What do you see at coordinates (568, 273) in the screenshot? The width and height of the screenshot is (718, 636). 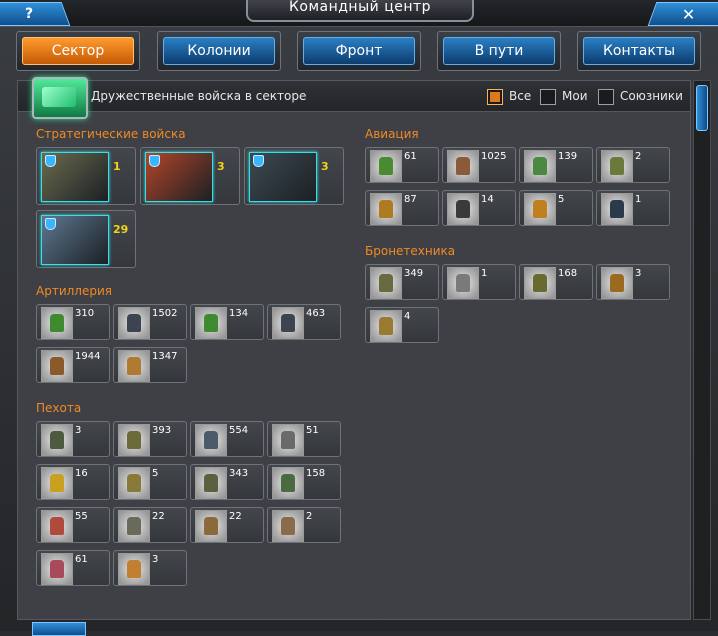 I see `unit-count: 168` at bounding box center [568, 273].